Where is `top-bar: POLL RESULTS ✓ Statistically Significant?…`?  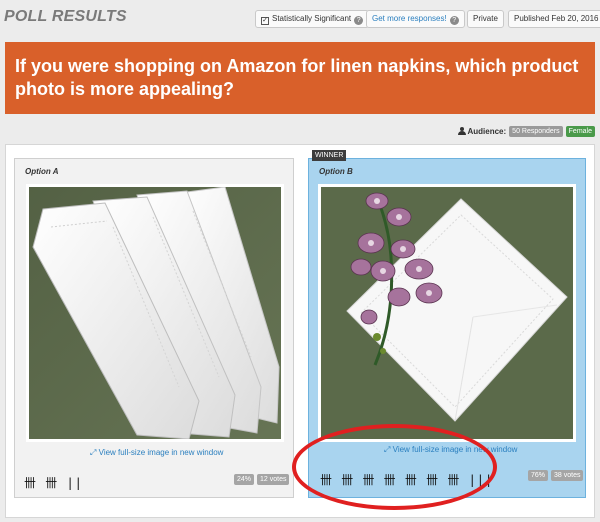 top-bar: POLL RESULTS ✓ Statistically Significant?… is located at coordinates (300, 17).